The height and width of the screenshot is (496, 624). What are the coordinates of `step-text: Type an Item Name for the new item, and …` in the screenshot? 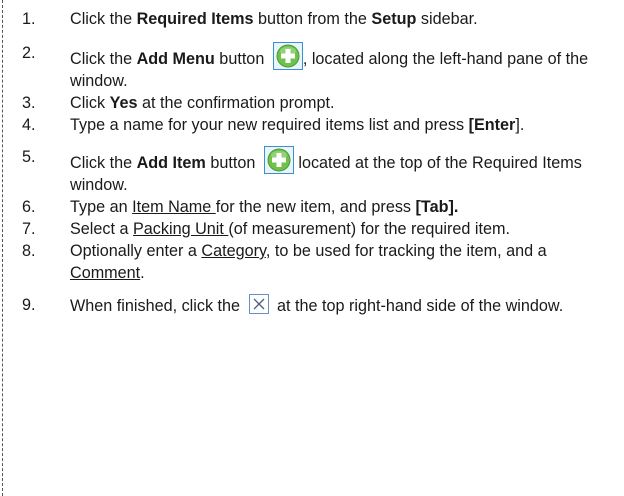 It's located at (264, 207).